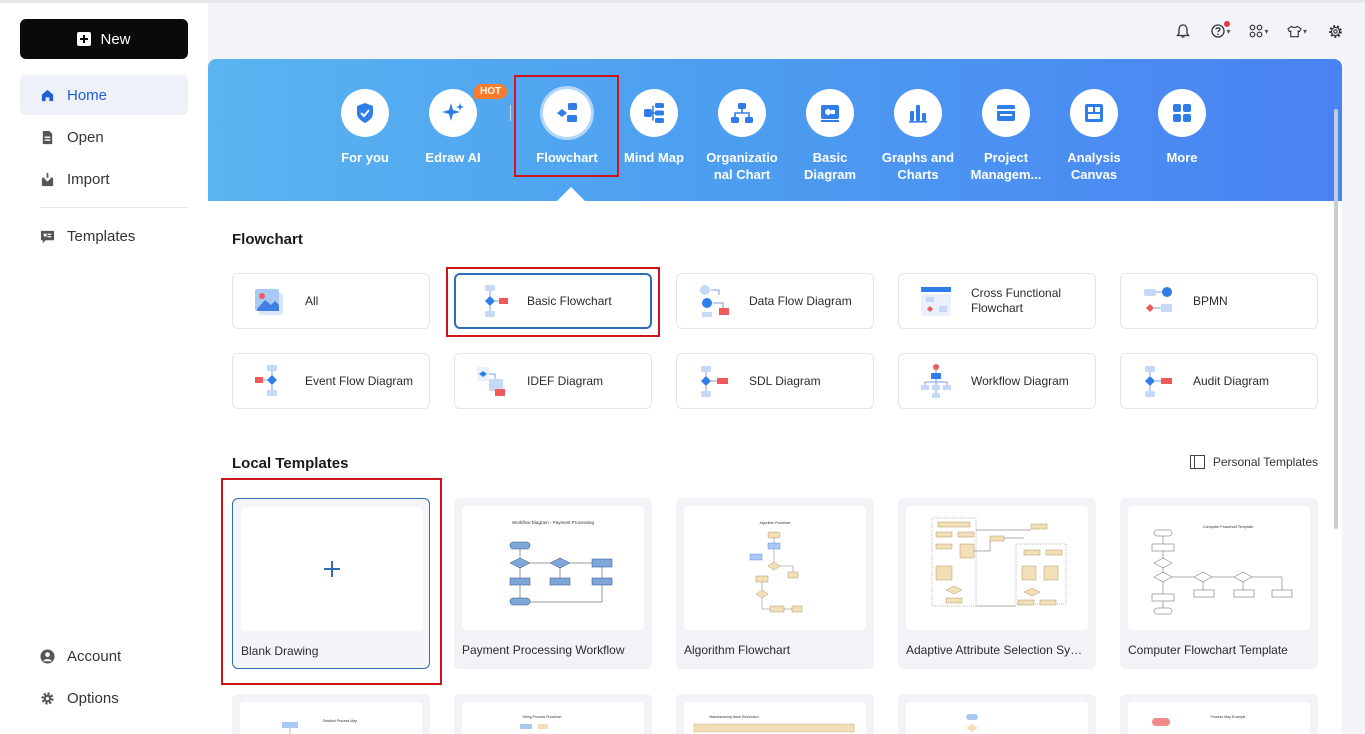 The image size is (1365, 734). Describe the element at coordinates (331, 714) in the screenshot. I see `template-card-partial: Detailed Process Map` at that location.